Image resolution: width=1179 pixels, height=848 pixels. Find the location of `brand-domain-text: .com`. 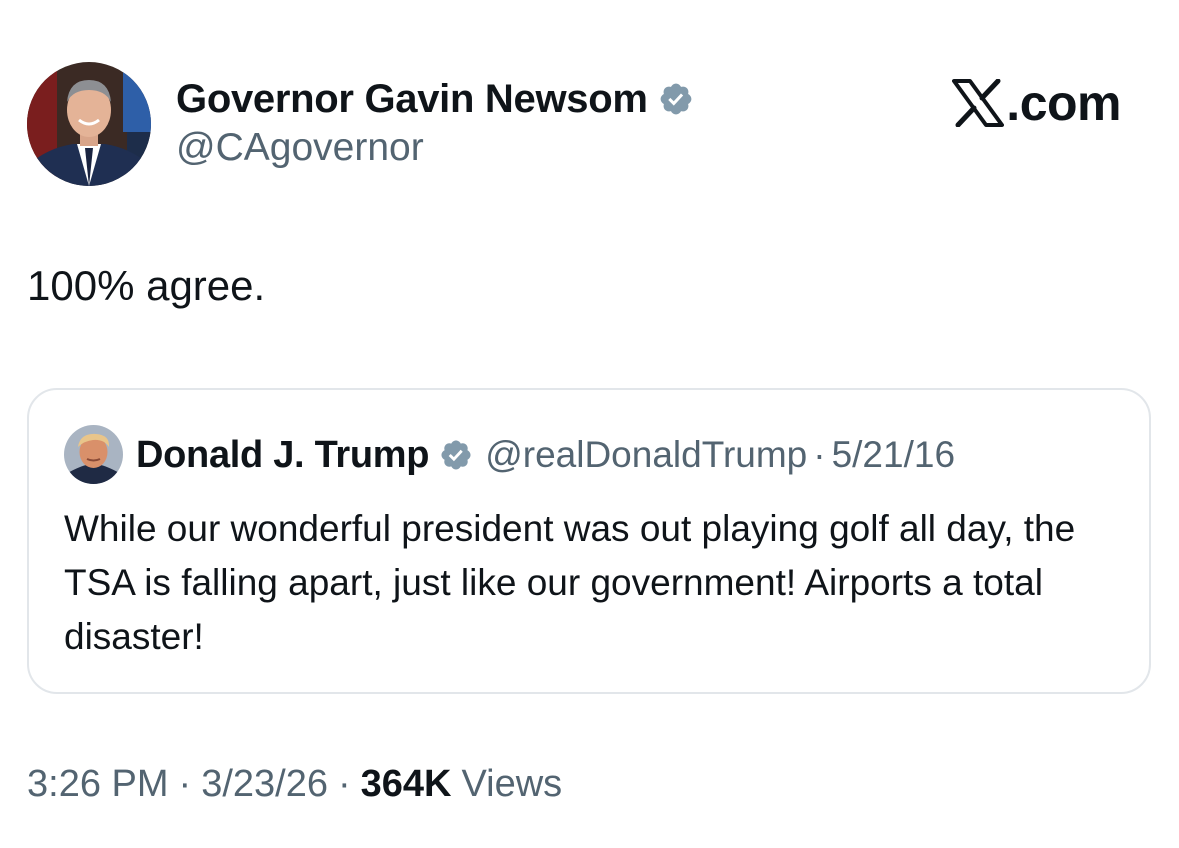

brand-domain-text: .com is located at coordinates (1063, 103).